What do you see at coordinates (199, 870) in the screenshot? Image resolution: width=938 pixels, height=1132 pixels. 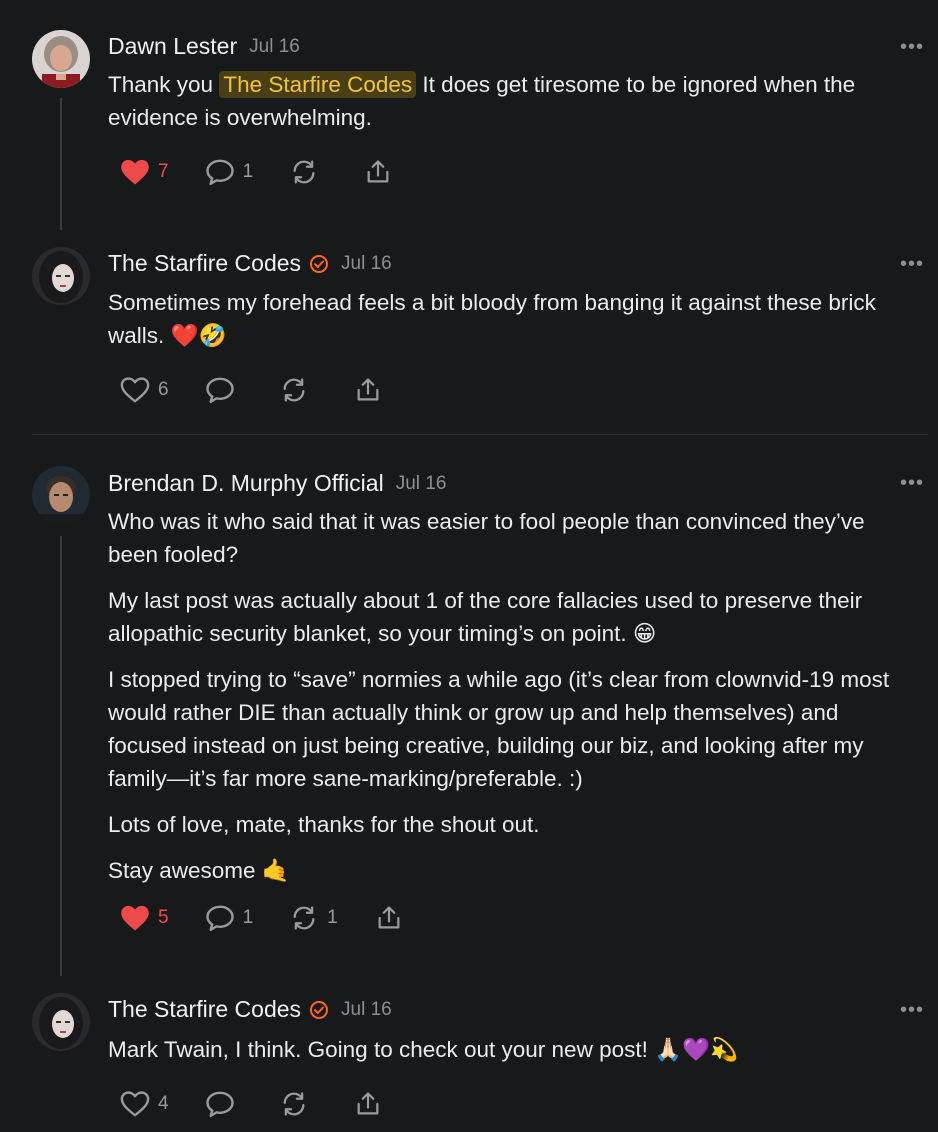 I see `comment-paragraph: Stay awesome 🤙` at bounding box center [199, 870].